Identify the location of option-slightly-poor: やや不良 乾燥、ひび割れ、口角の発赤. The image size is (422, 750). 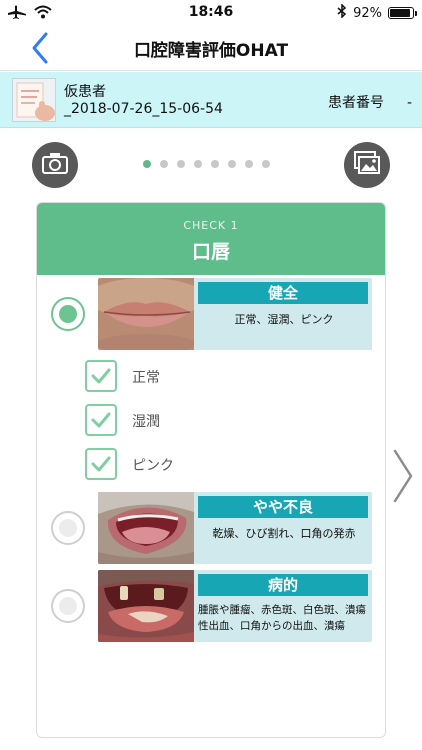
(235, 528).